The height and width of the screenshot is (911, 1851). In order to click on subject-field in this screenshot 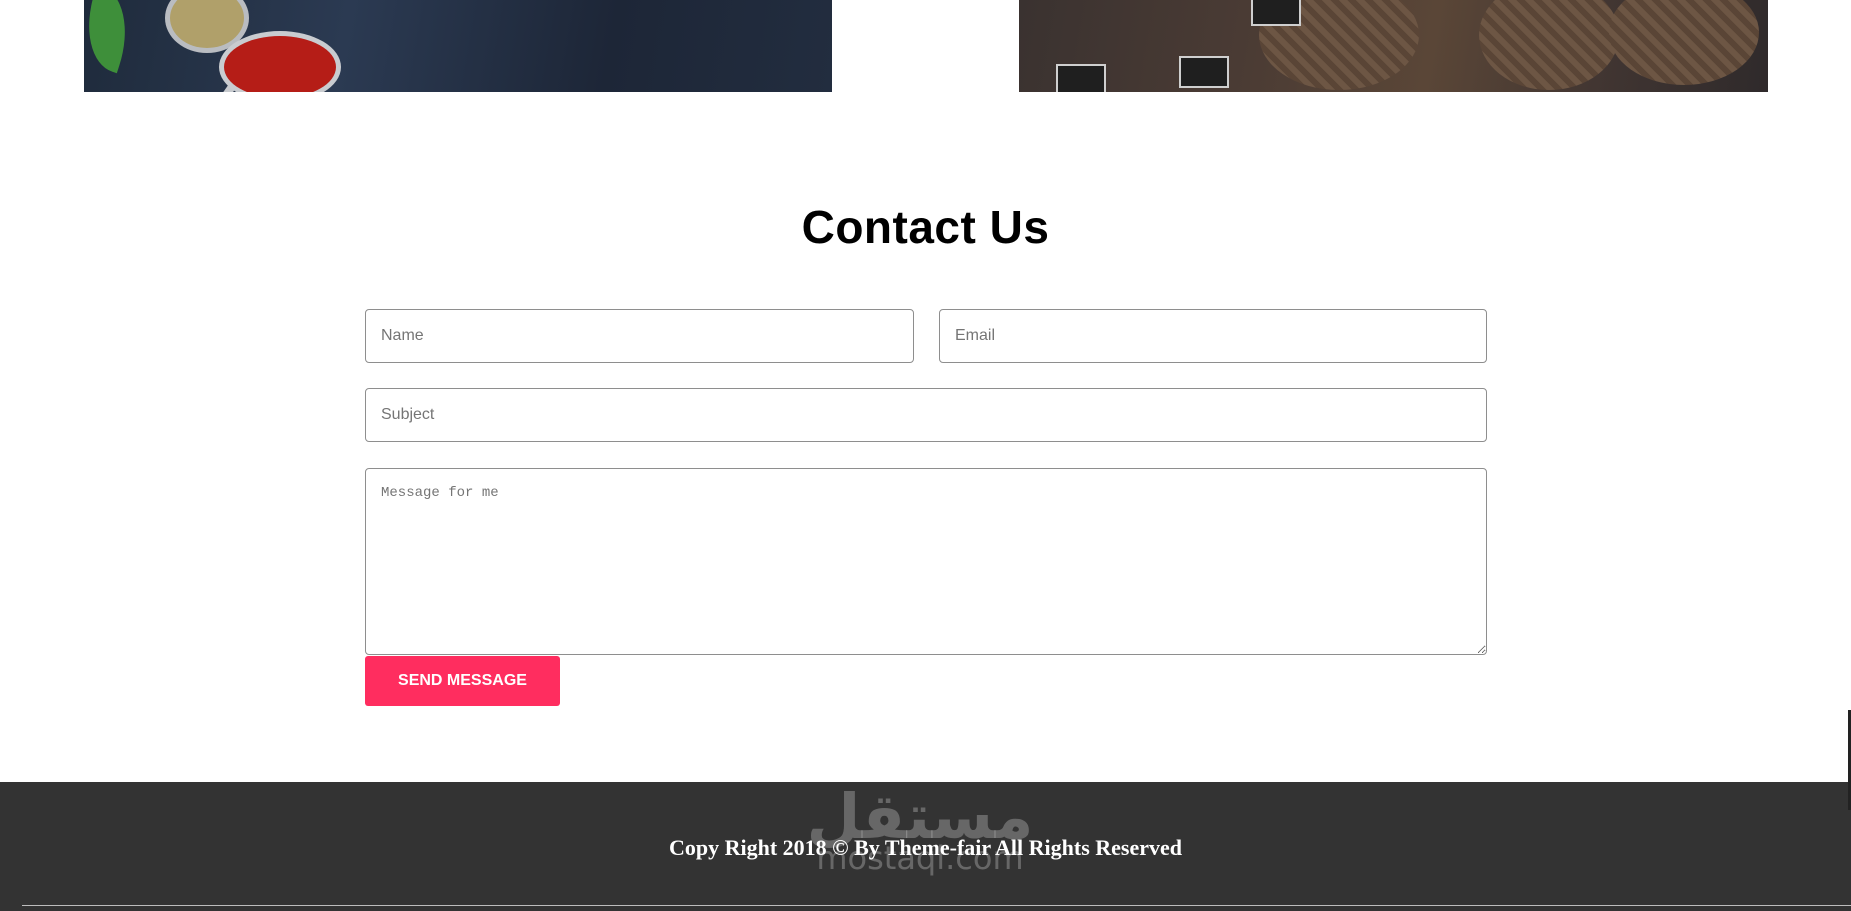, I will do `click(926, 415)`.